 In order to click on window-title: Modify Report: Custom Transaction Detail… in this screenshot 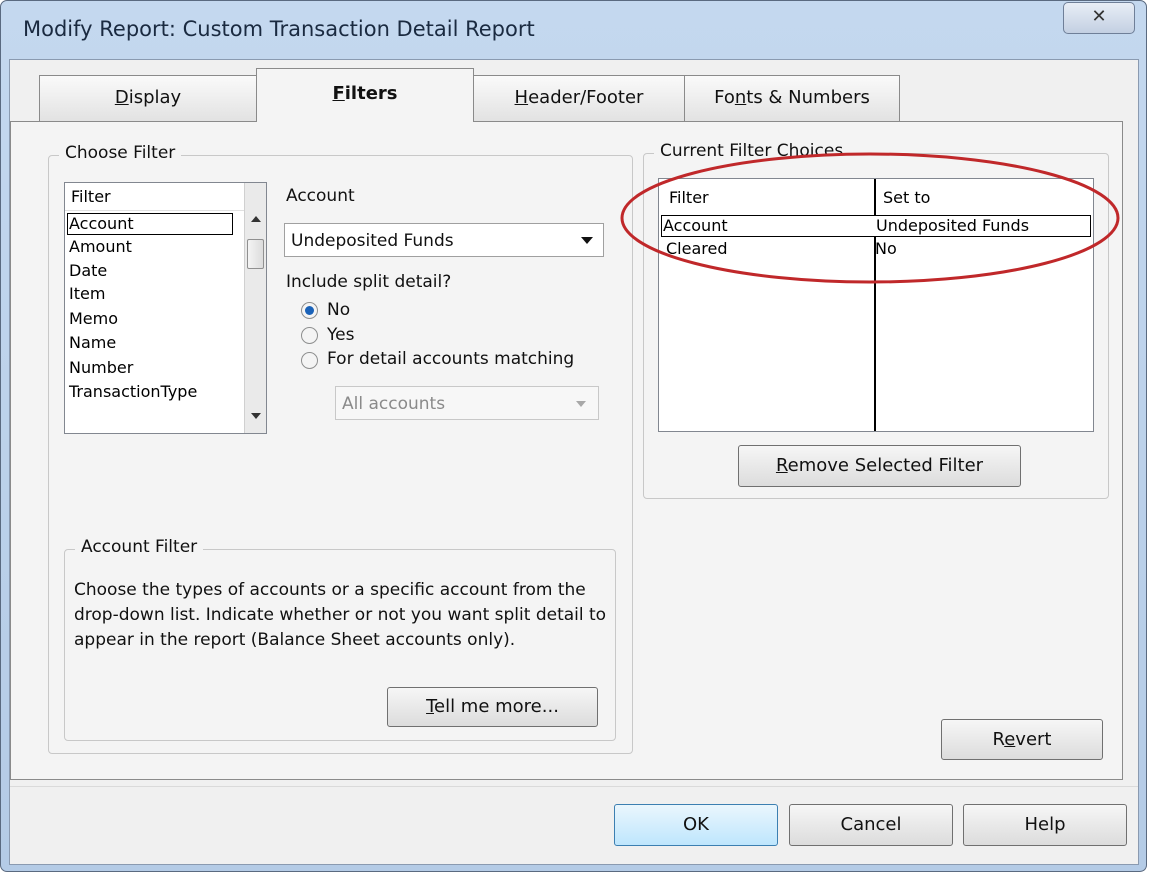, I will do `click(279, 29)`.